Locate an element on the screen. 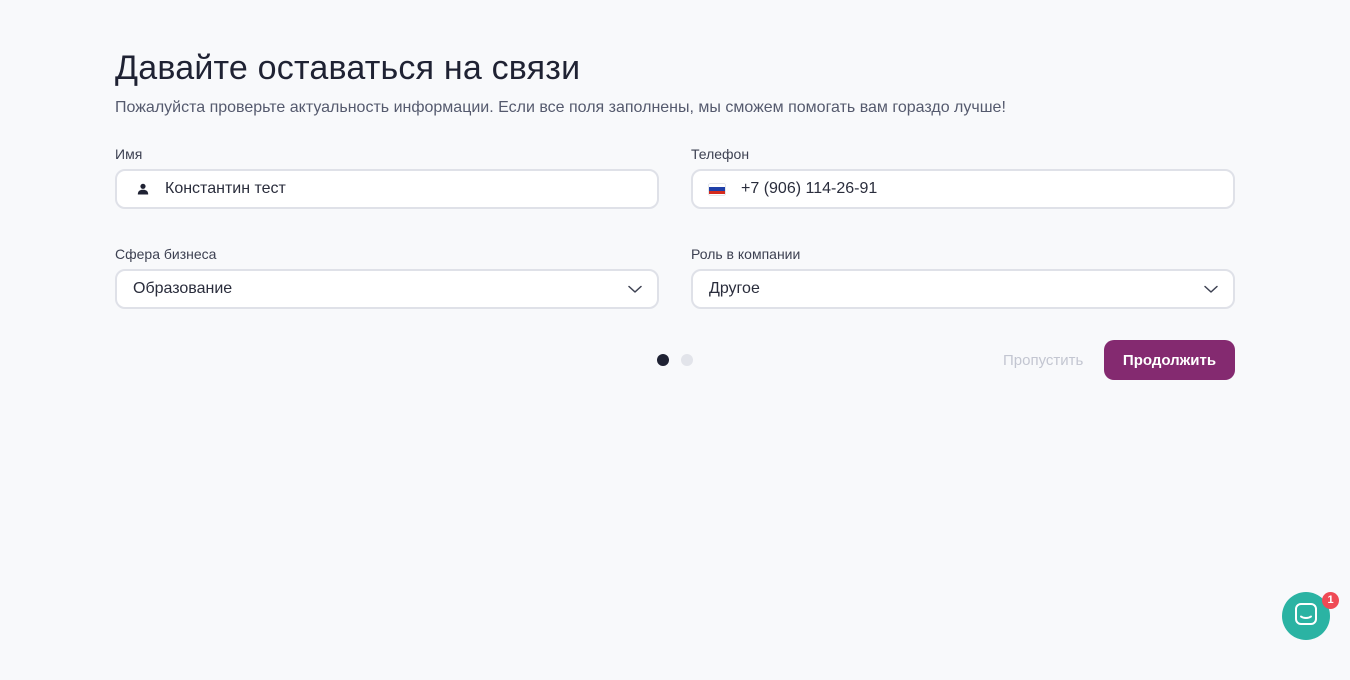  chat-notification-badge: 1 is located at coordinates (1330, 600).